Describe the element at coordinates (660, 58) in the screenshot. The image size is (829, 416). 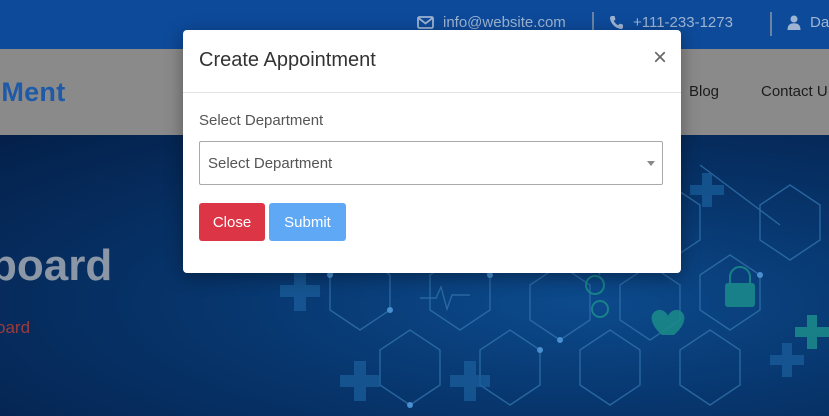
I see `close-icon: ×` at that location.